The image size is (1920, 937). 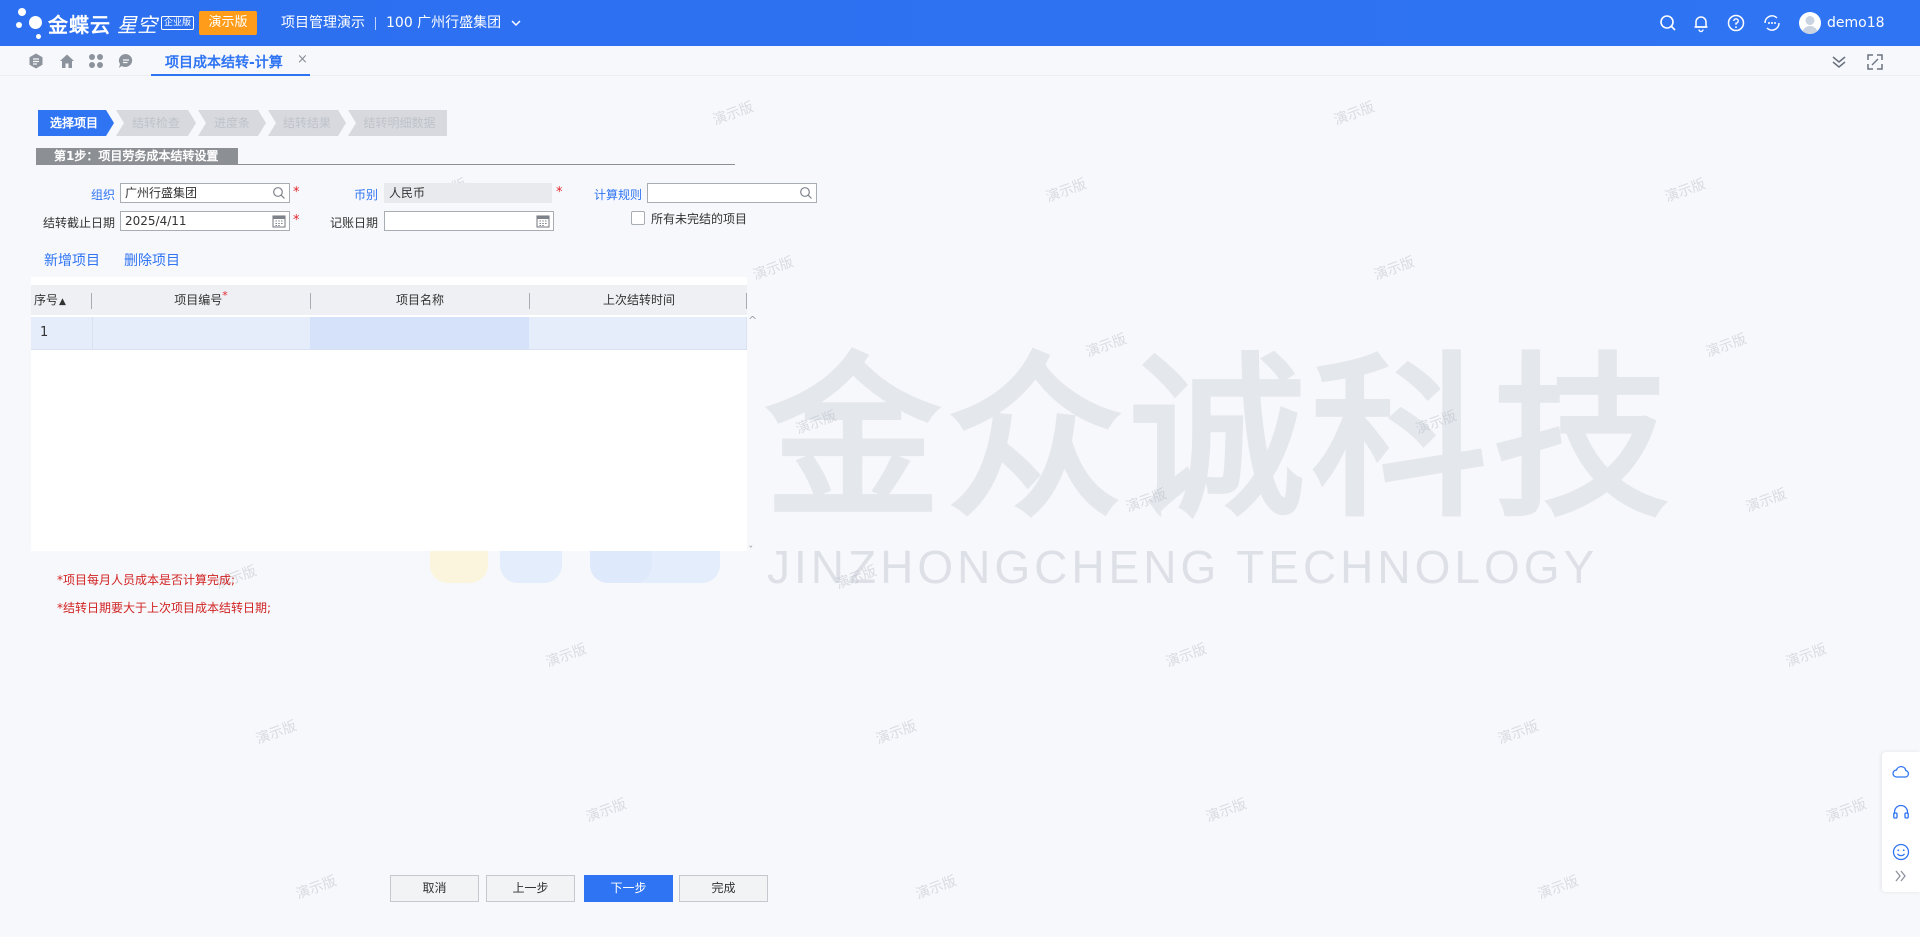 I want to click on tab-bar: 项目成本结转-计算 ×, so click(x=960, y=61).